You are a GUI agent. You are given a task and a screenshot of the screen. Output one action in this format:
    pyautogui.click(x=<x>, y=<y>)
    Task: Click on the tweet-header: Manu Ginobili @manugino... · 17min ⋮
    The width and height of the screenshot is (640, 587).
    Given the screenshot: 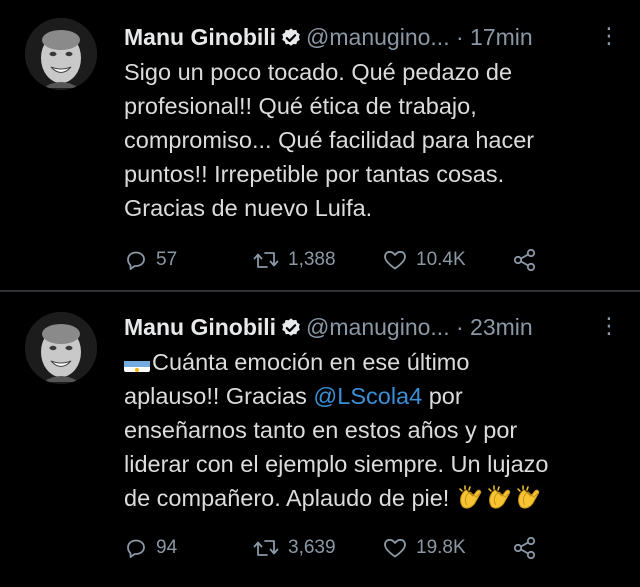 What is the action you would take?
    pyautogui.click(x=372, y=37)
    